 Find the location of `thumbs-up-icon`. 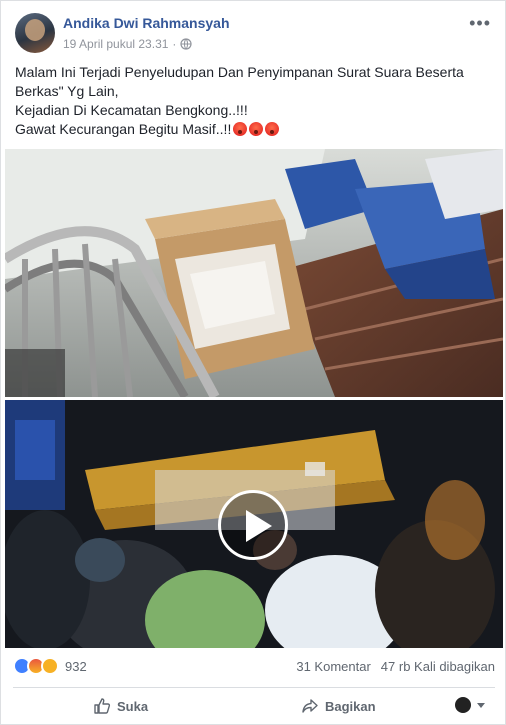

thumbs-up-icon is located at coordinates (102, 706).